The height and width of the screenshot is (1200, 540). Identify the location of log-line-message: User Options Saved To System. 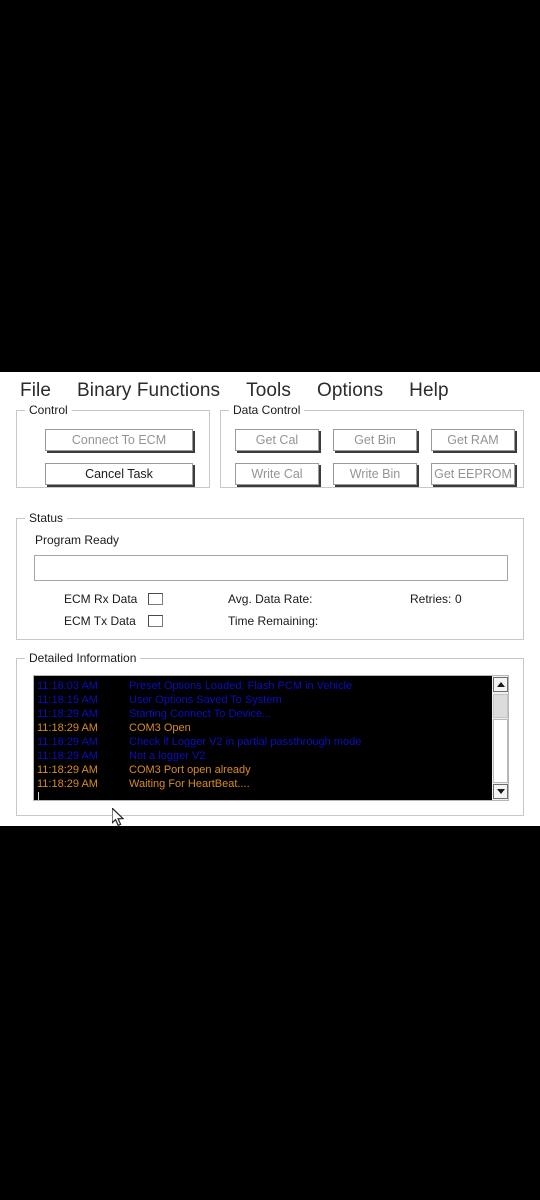
(205, 700).